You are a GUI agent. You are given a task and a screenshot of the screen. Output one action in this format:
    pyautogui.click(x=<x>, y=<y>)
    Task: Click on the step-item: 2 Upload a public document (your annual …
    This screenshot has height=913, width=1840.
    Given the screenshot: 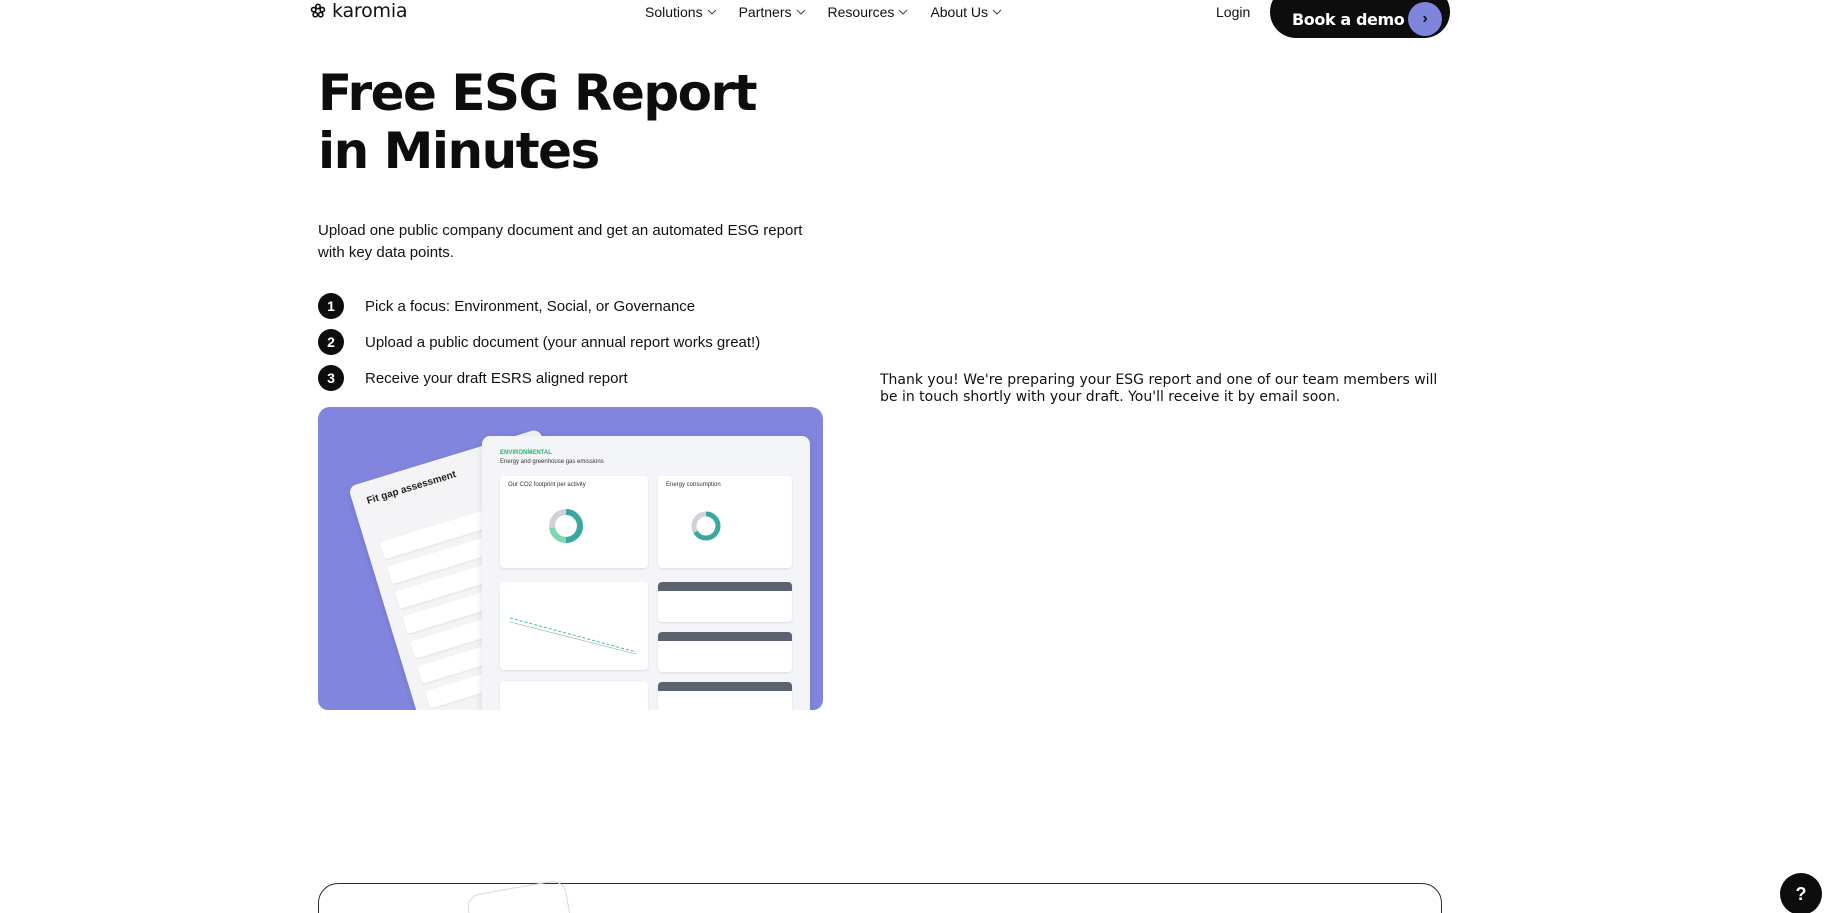 What is the action you would take?
    pyautogui.click(x=539, y=342)
    